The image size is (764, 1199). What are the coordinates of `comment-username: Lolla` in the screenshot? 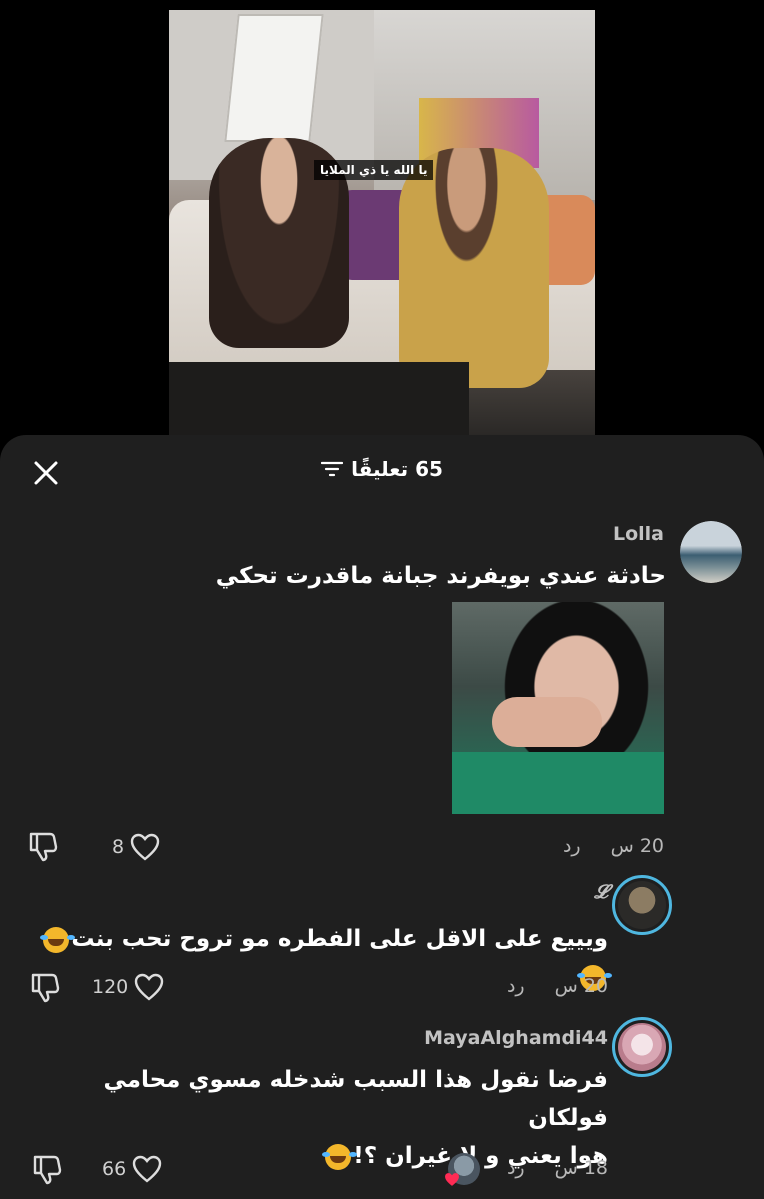 It's located at (638, 534).